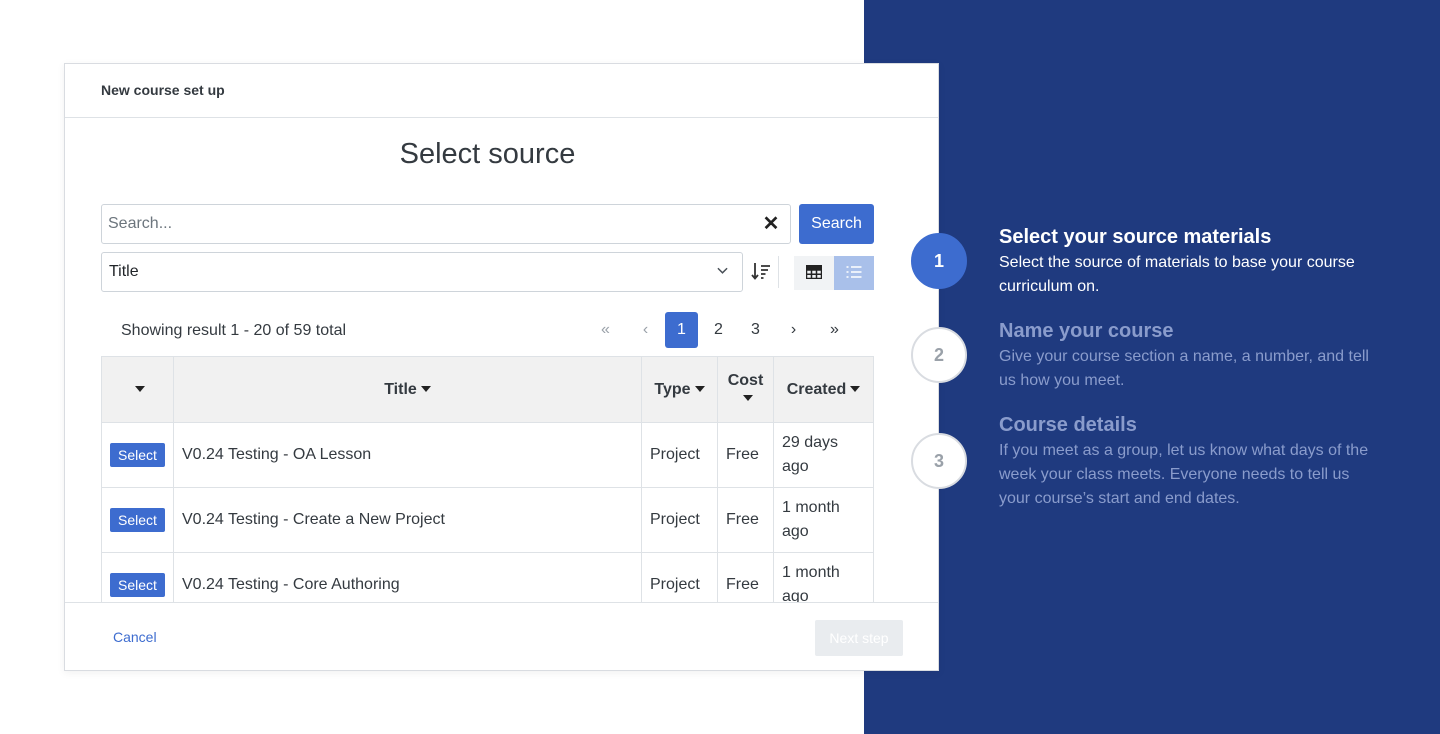  What do you see at coordinates (672, 389) in the screenshot?
I see `column-header-label: Type` at bounding box center [672, 389].